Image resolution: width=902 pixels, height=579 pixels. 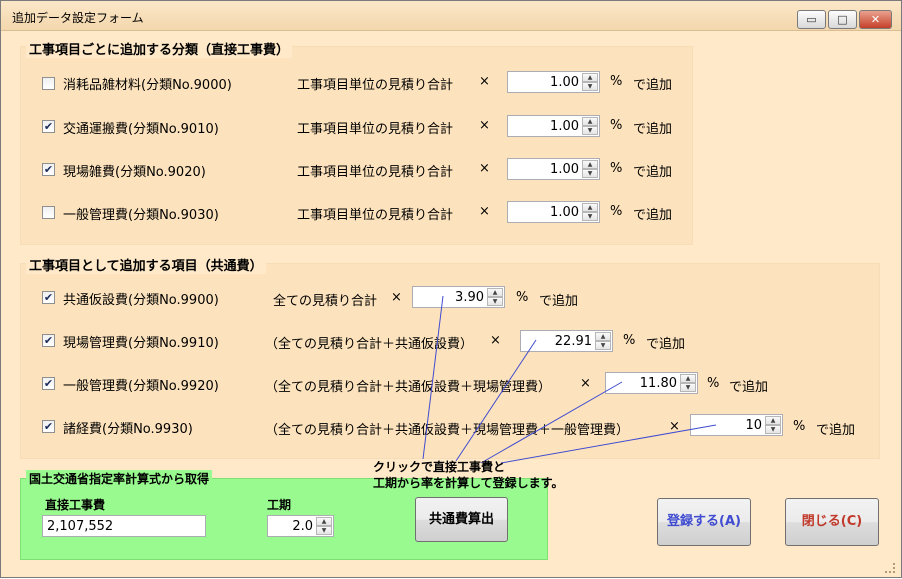 I want to click on item-label-9000: 消耗品雑材料(分類No.9000), so click(x=147, y=85).